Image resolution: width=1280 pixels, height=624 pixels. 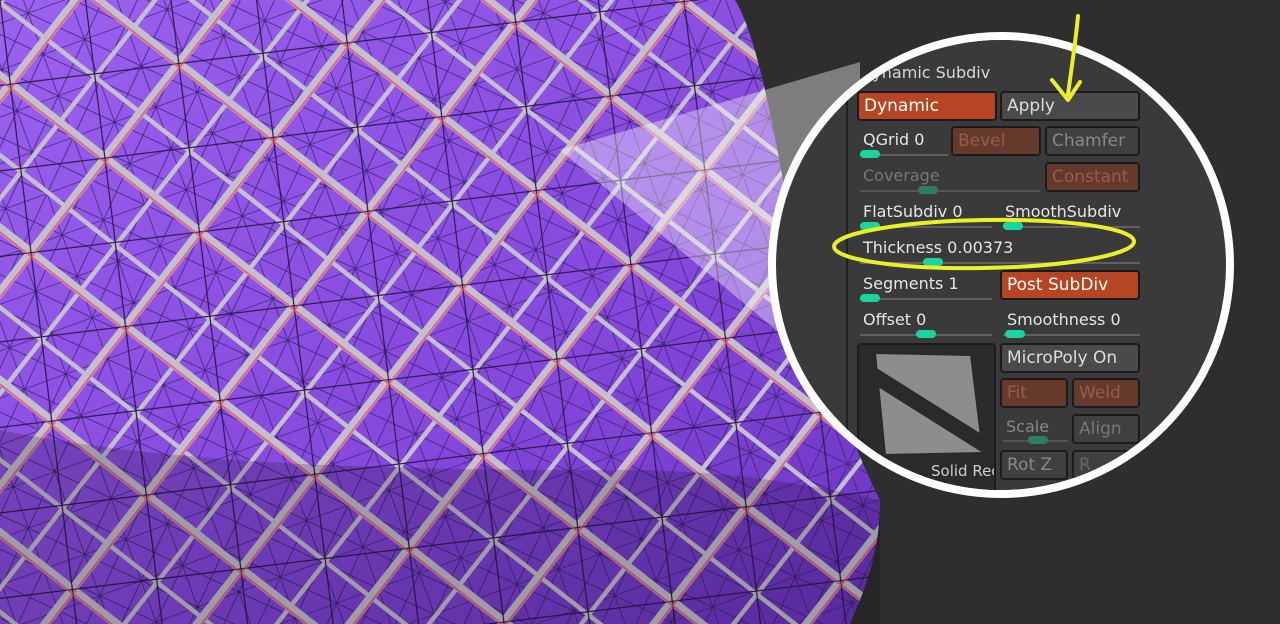 I want to click on annotation-arrow-icon, so click(x=1066, y=58).